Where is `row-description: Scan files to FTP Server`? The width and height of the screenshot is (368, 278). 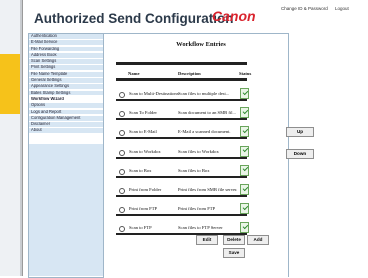
row-description: Scan files to FTP Server is located at coordinates (200, 228).